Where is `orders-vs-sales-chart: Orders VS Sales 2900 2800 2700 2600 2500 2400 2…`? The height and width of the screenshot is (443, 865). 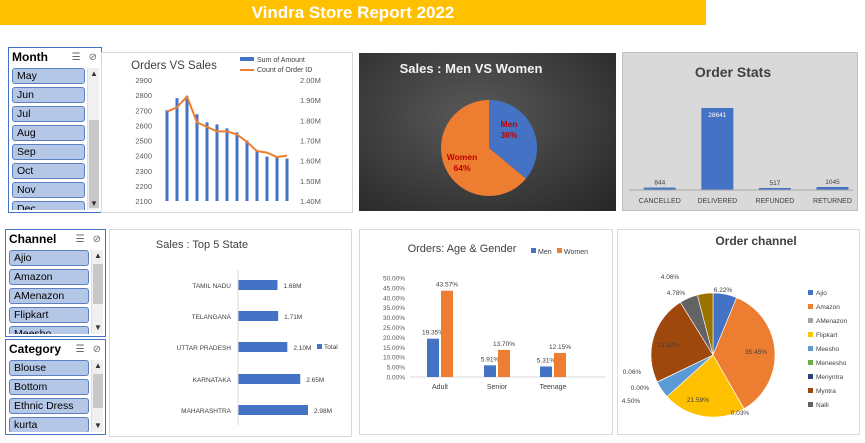
orders-vs-sales-chart: Orders VS Sales 2900 2800 2700 2600 2500 2400 2… is located at coordinates (226, 131).